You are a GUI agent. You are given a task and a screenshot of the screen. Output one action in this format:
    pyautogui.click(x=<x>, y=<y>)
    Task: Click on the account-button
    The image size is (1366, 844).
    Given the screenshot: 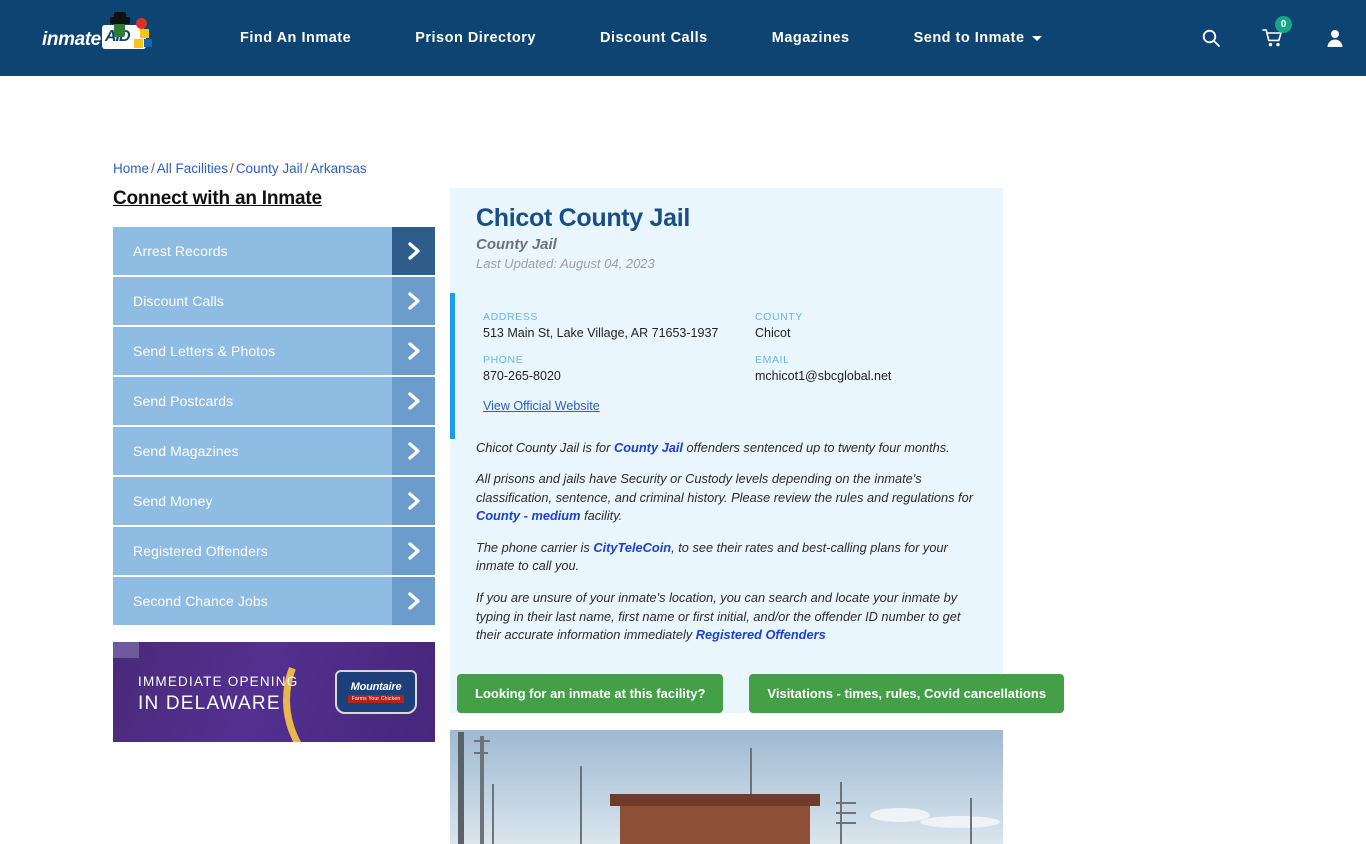 What is the action you would take?
    pyautogui.click(x=1335, y=38)
    